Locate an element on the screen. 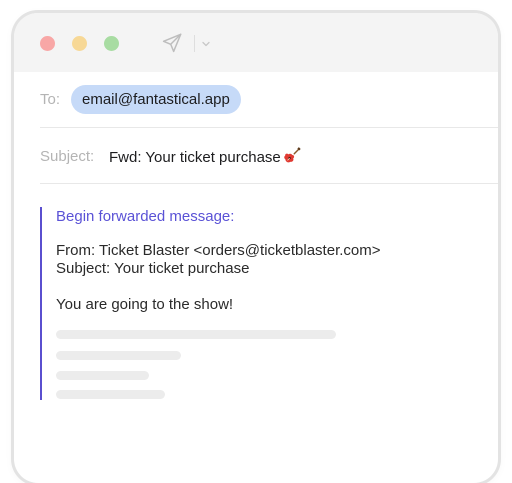 Image resolution: width=512 pixels, height=483 pixels. guitar-icon is located at coordinates (292, 155).